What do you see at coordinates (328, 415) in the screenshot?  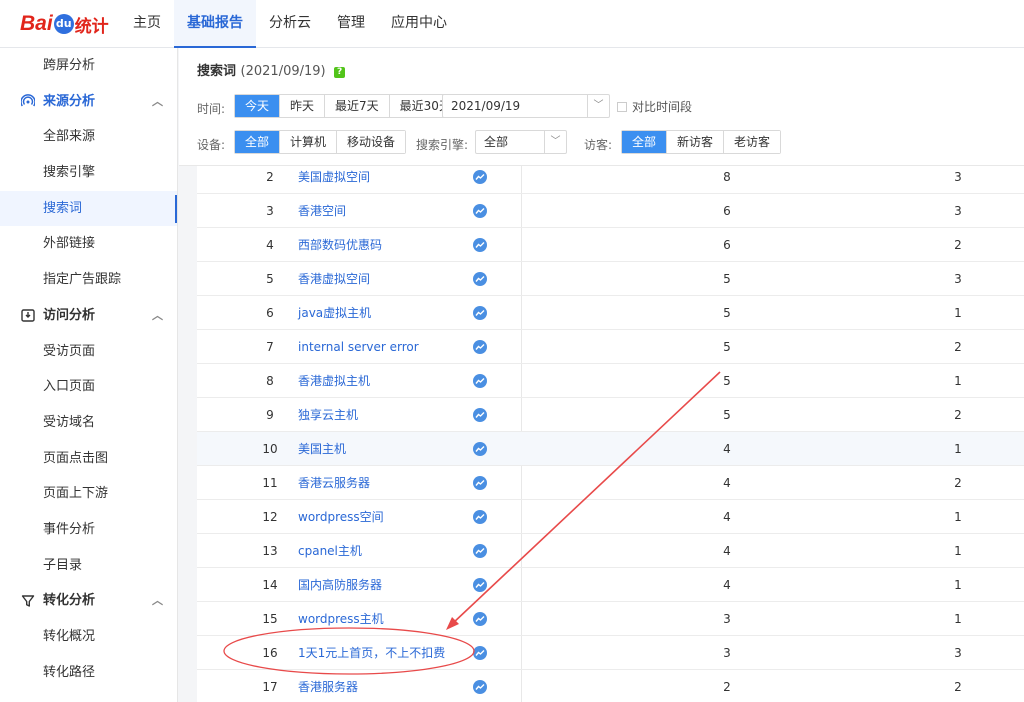 I see `row-keyword-link: 独享云主机` at bounding box center [328, 415].